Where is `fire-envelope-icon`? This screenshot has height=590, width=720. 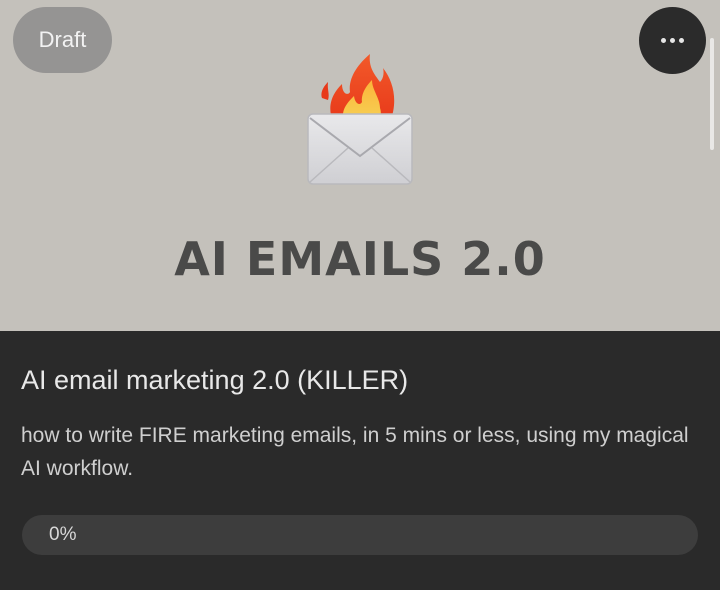
fire-envelope-icon is located at coordinates (360, 122).